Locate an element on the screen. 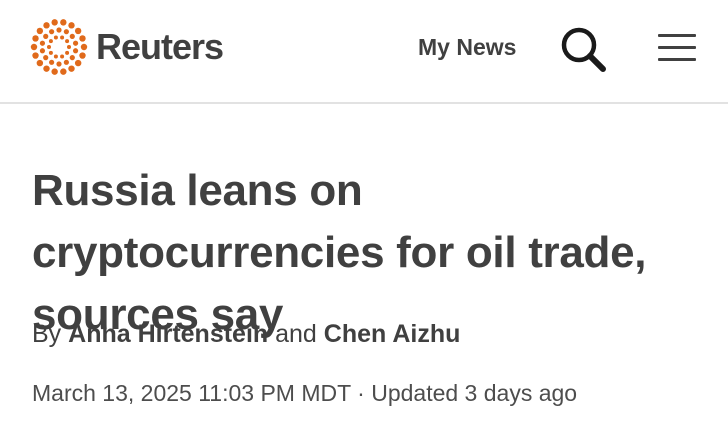 The height and width of the screenshot is (437, 728). my-news-link: My News is located at coordinates (467, 47).